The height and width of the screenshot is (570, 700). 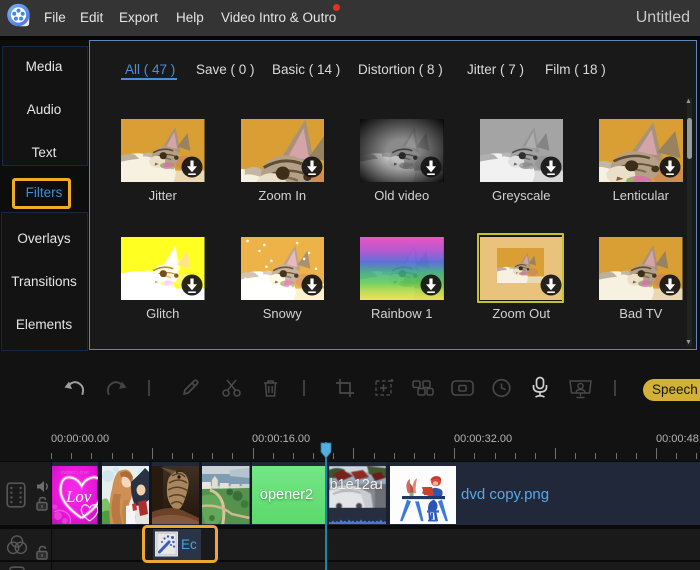 I want to click on svg-text: Lον, so click(x=78, y=496).